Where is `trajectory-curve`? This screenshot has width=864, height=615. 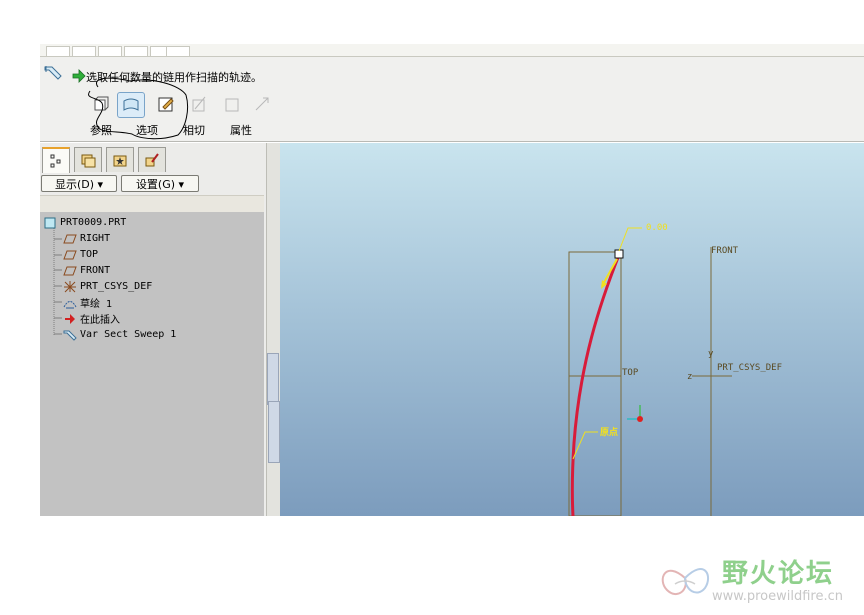 trajectory-curve is located at coordinates (595, 385).